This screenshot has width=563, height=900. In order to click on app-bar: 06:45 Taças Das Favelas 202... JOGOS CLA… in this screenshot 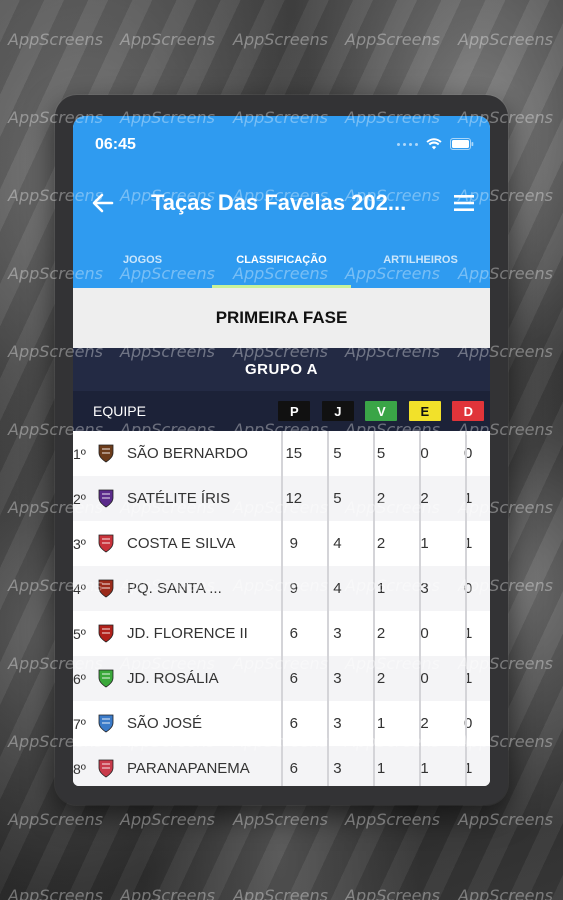, I will do `click(281, 202)`.